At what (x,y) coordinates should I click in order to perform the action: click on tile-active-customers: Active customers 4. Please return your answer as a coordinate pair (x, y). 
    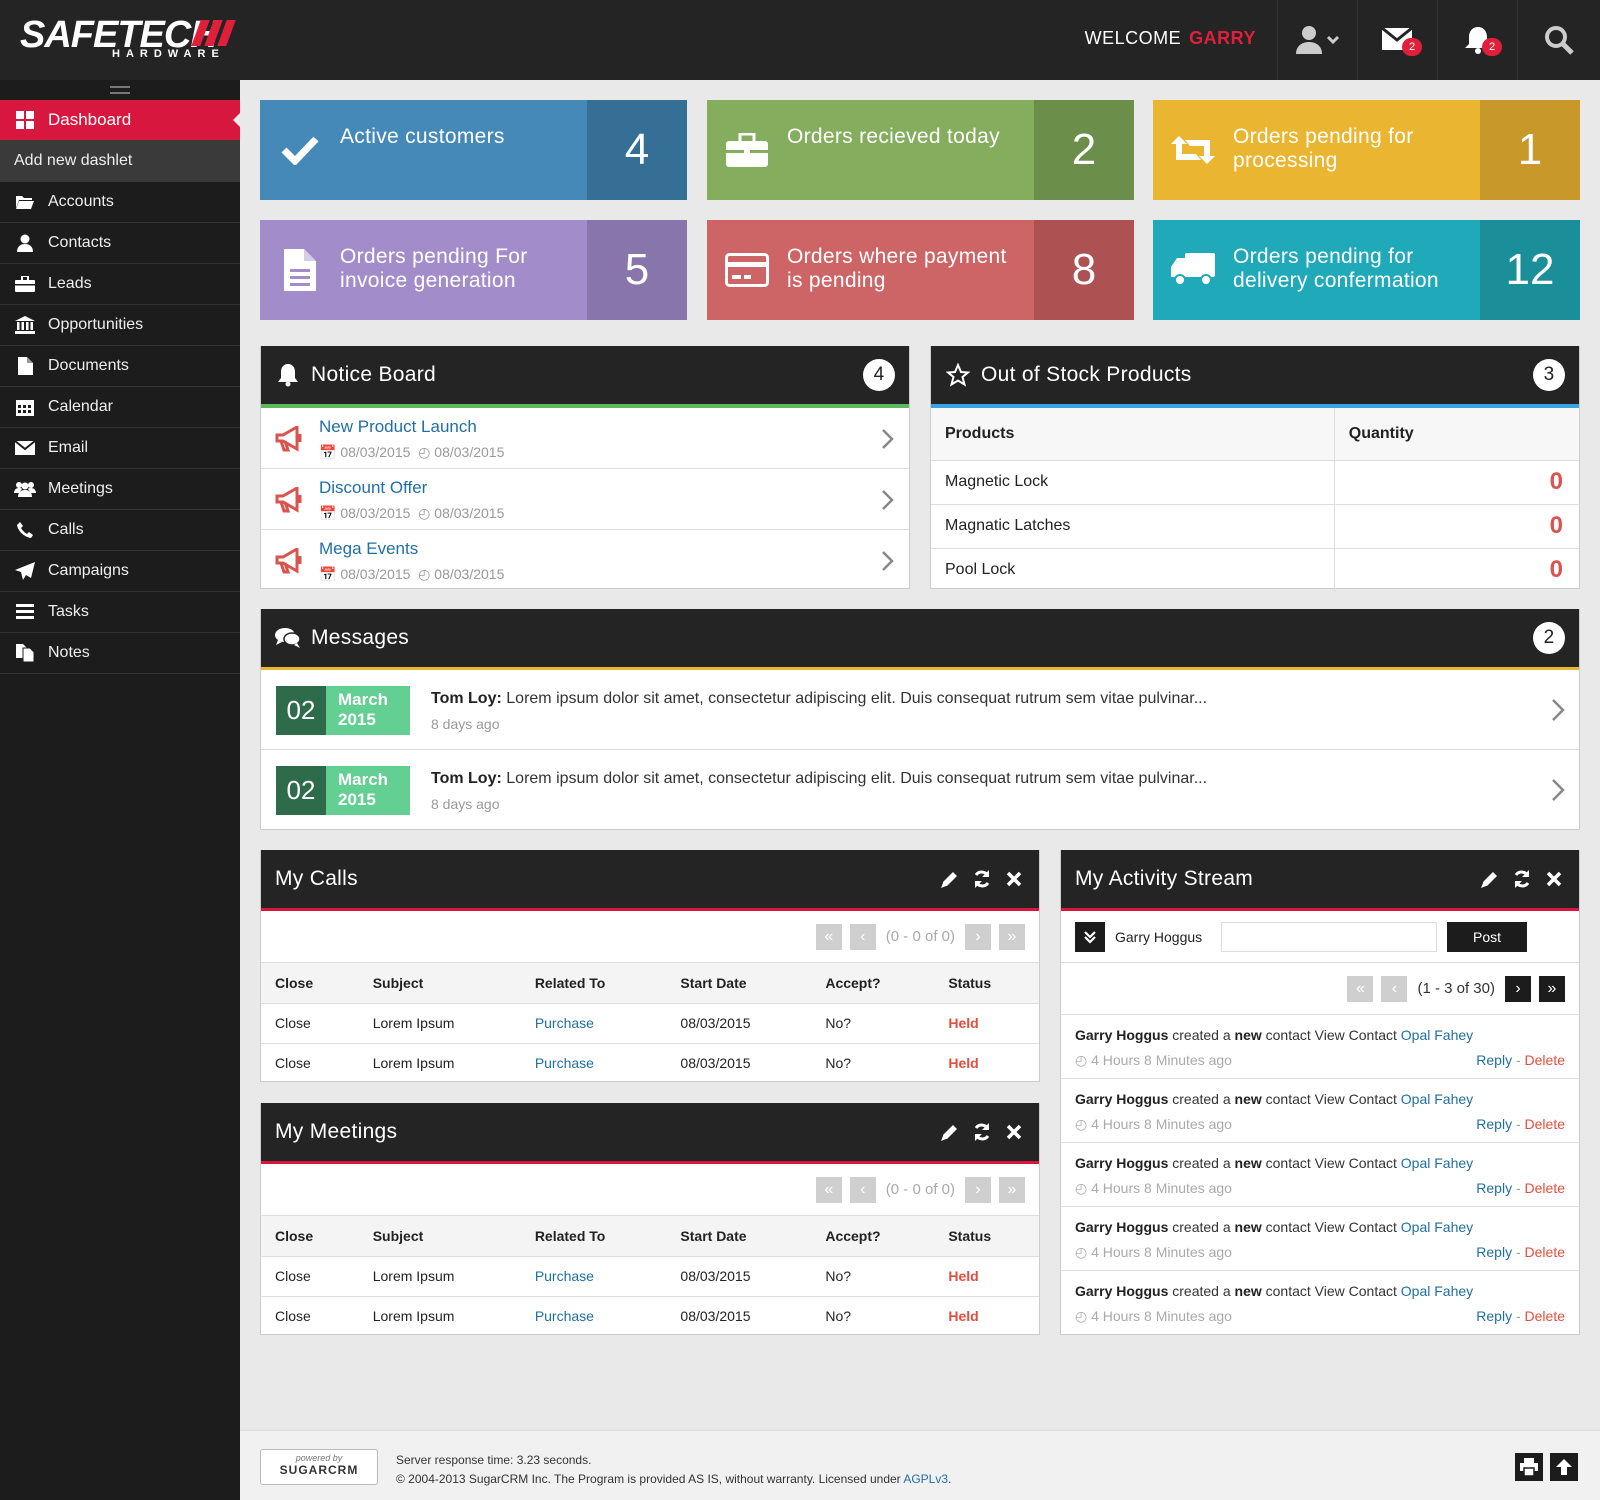
    Looking at the image, I should click on (473, 150).